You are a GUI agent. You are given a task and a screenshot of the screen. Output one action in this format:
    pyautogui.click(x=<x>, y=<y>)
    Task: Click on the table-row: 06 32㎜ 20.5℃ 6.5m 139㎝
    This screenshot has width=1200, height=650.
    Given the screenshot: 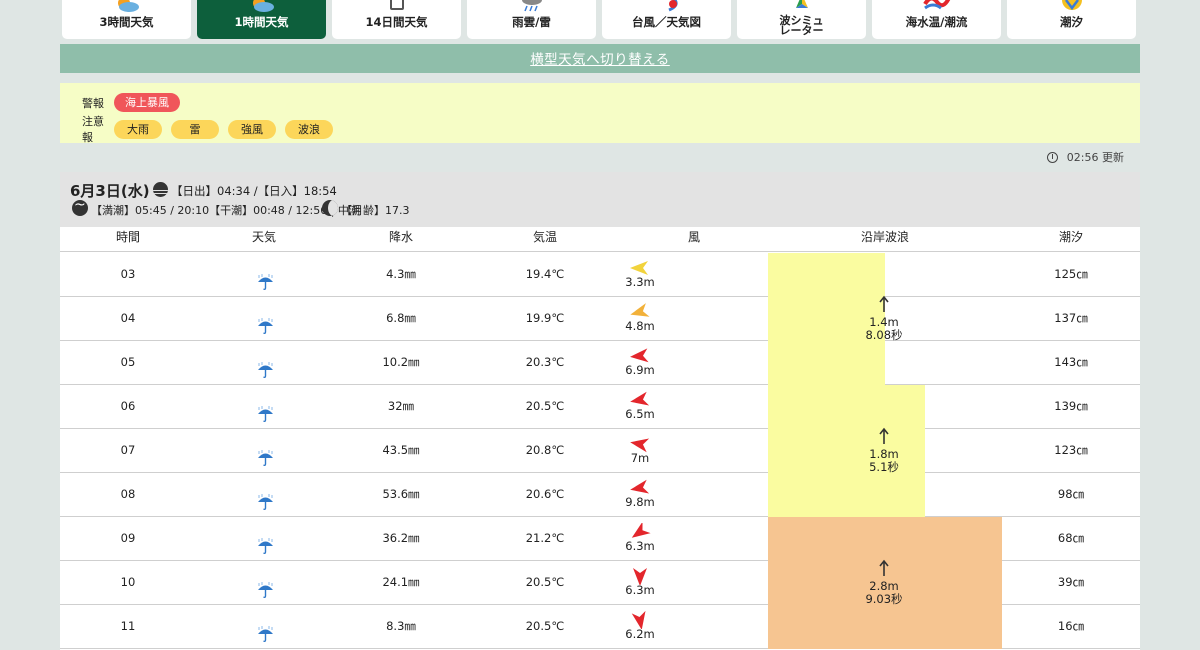 What is the action you would take?
    pyautogui.click(x=600, y=407)
    